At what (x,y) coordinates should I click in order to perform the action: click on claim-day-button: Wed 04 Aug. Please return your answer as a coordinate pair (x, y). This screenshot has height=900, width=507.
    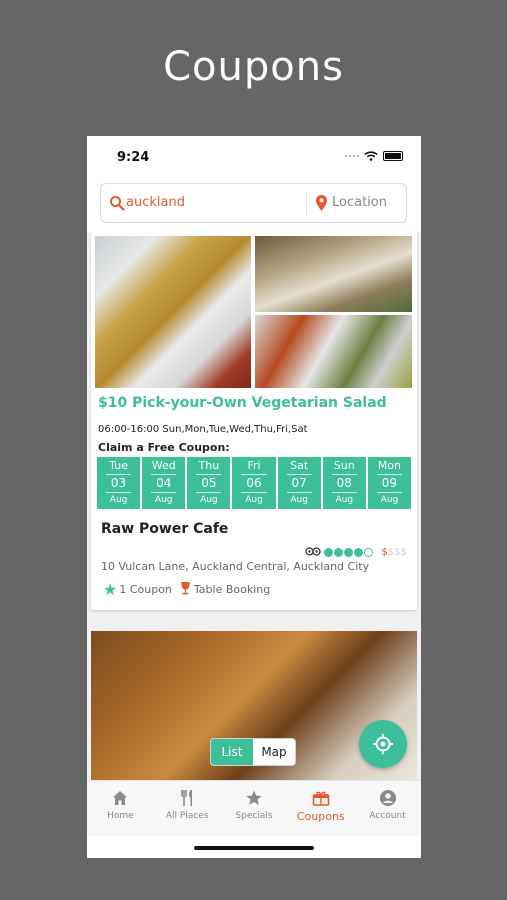
    Looking at the image, I should click on (164, 483).